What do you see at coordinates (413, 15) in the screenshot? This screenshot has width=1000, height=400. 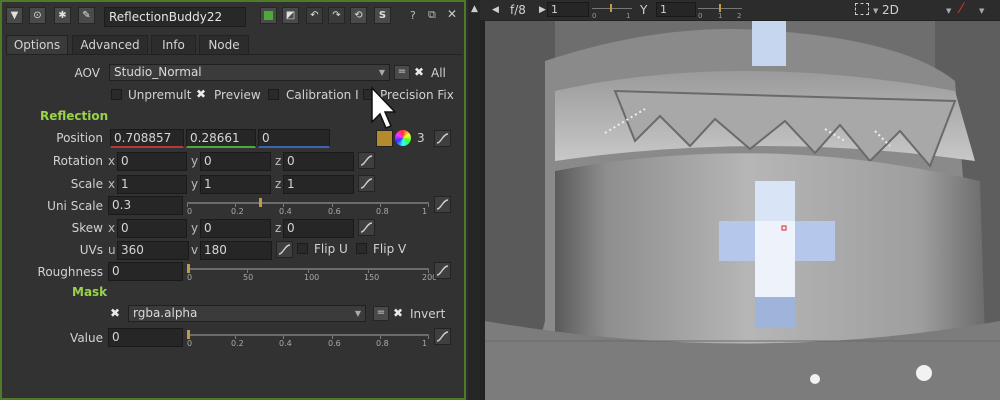 I see `help-icon: ?` at bounding box center [413, 15].